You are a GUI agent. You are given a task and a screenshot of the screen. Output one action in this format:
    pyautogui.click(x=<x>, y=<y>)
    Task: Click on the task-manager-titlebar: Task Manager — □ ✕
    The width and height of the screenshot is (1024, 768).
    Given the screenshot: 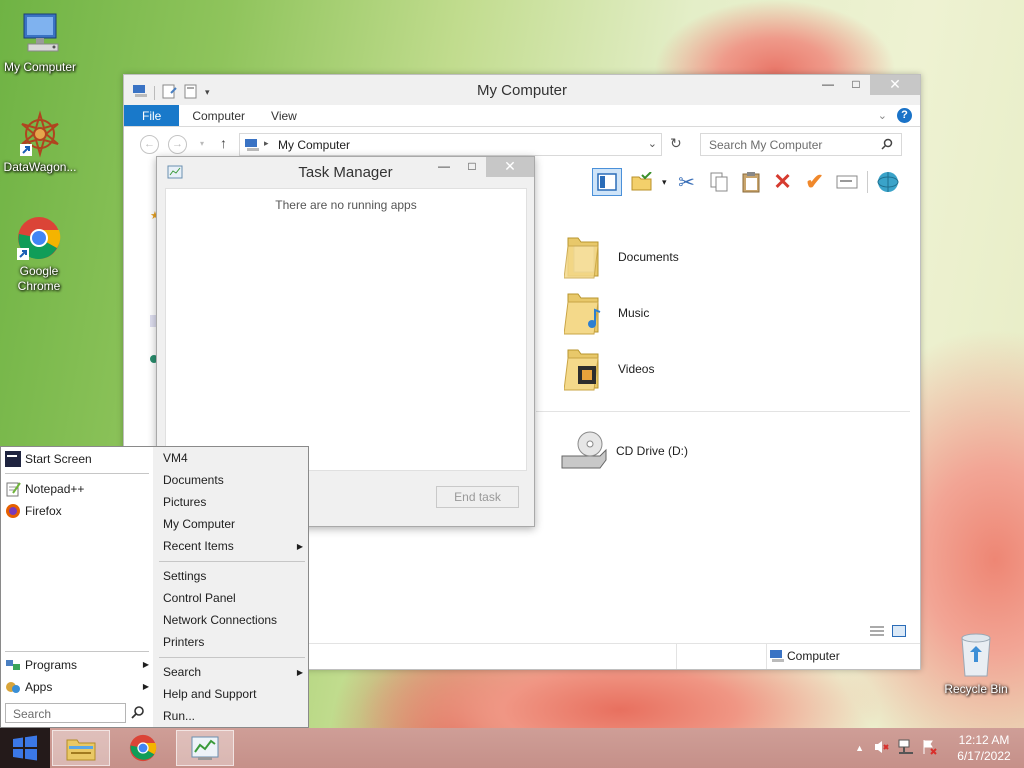 What is the action you would take?
    pyautogui.click(x=345, y=172)
    